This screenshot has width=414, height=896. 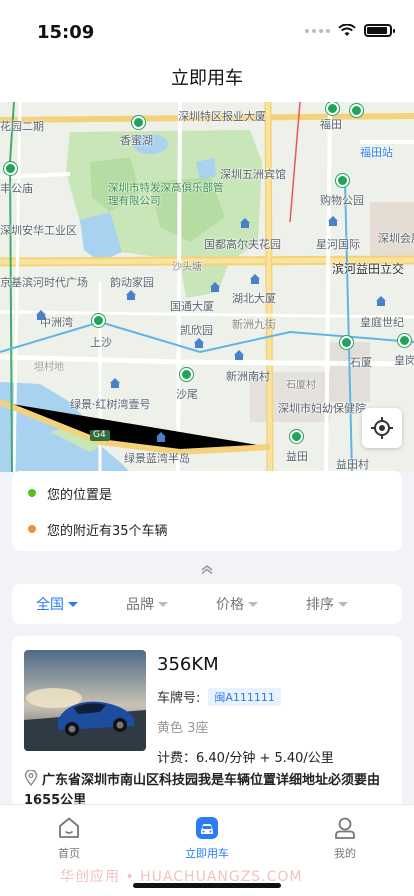 I want to click on filter-label: 全国, so click(x=50, y=605).